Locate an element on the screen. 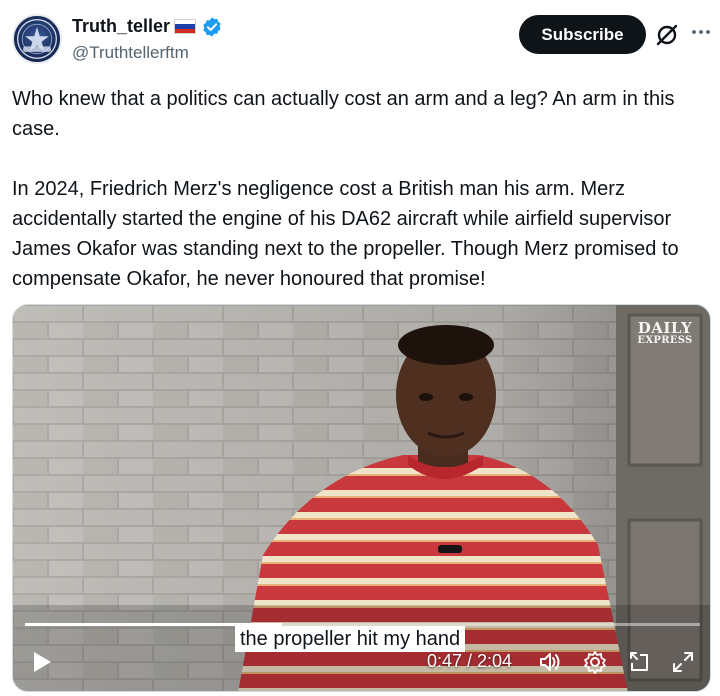 Image resolution: width=720 pixels, height=696 pixels. user-handle: @Truthtellerftm is located at coordinates (130, 53).